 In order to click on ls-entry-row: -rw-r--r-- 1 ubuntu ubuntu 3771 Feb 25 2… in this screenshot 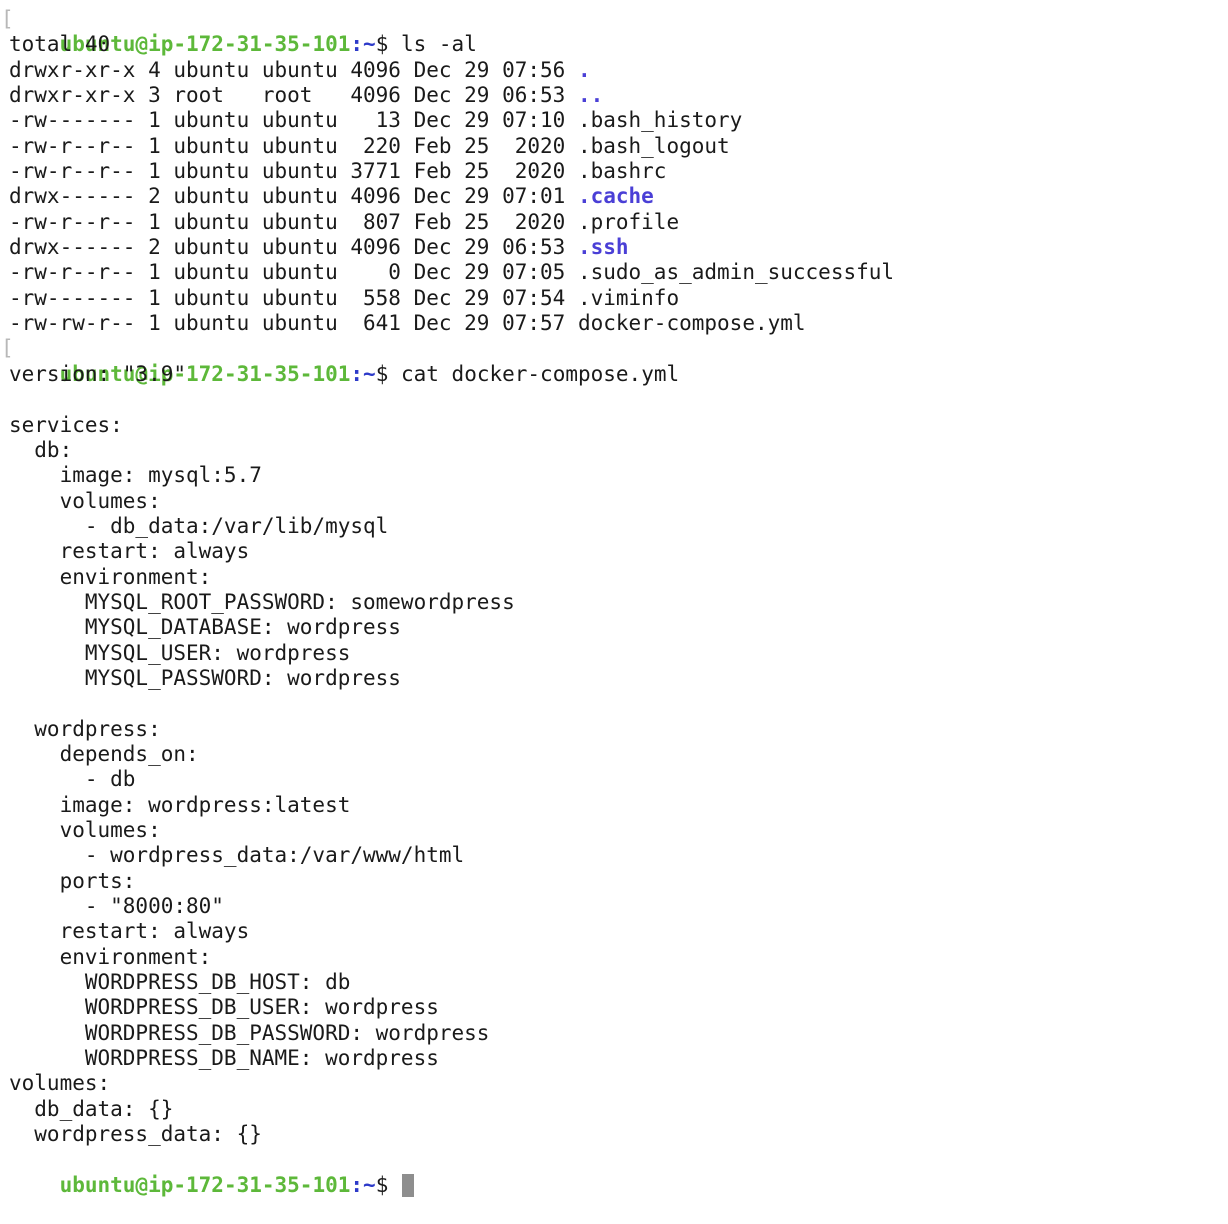, I will do `click(614, 171)`.